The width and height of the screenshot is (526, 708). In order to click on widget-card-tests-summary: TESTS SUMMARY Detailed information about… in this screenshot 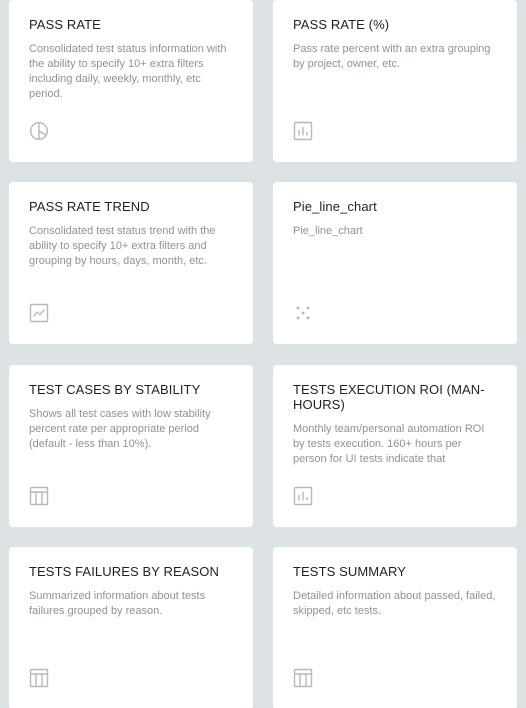, I will do `click(395, 627)`.